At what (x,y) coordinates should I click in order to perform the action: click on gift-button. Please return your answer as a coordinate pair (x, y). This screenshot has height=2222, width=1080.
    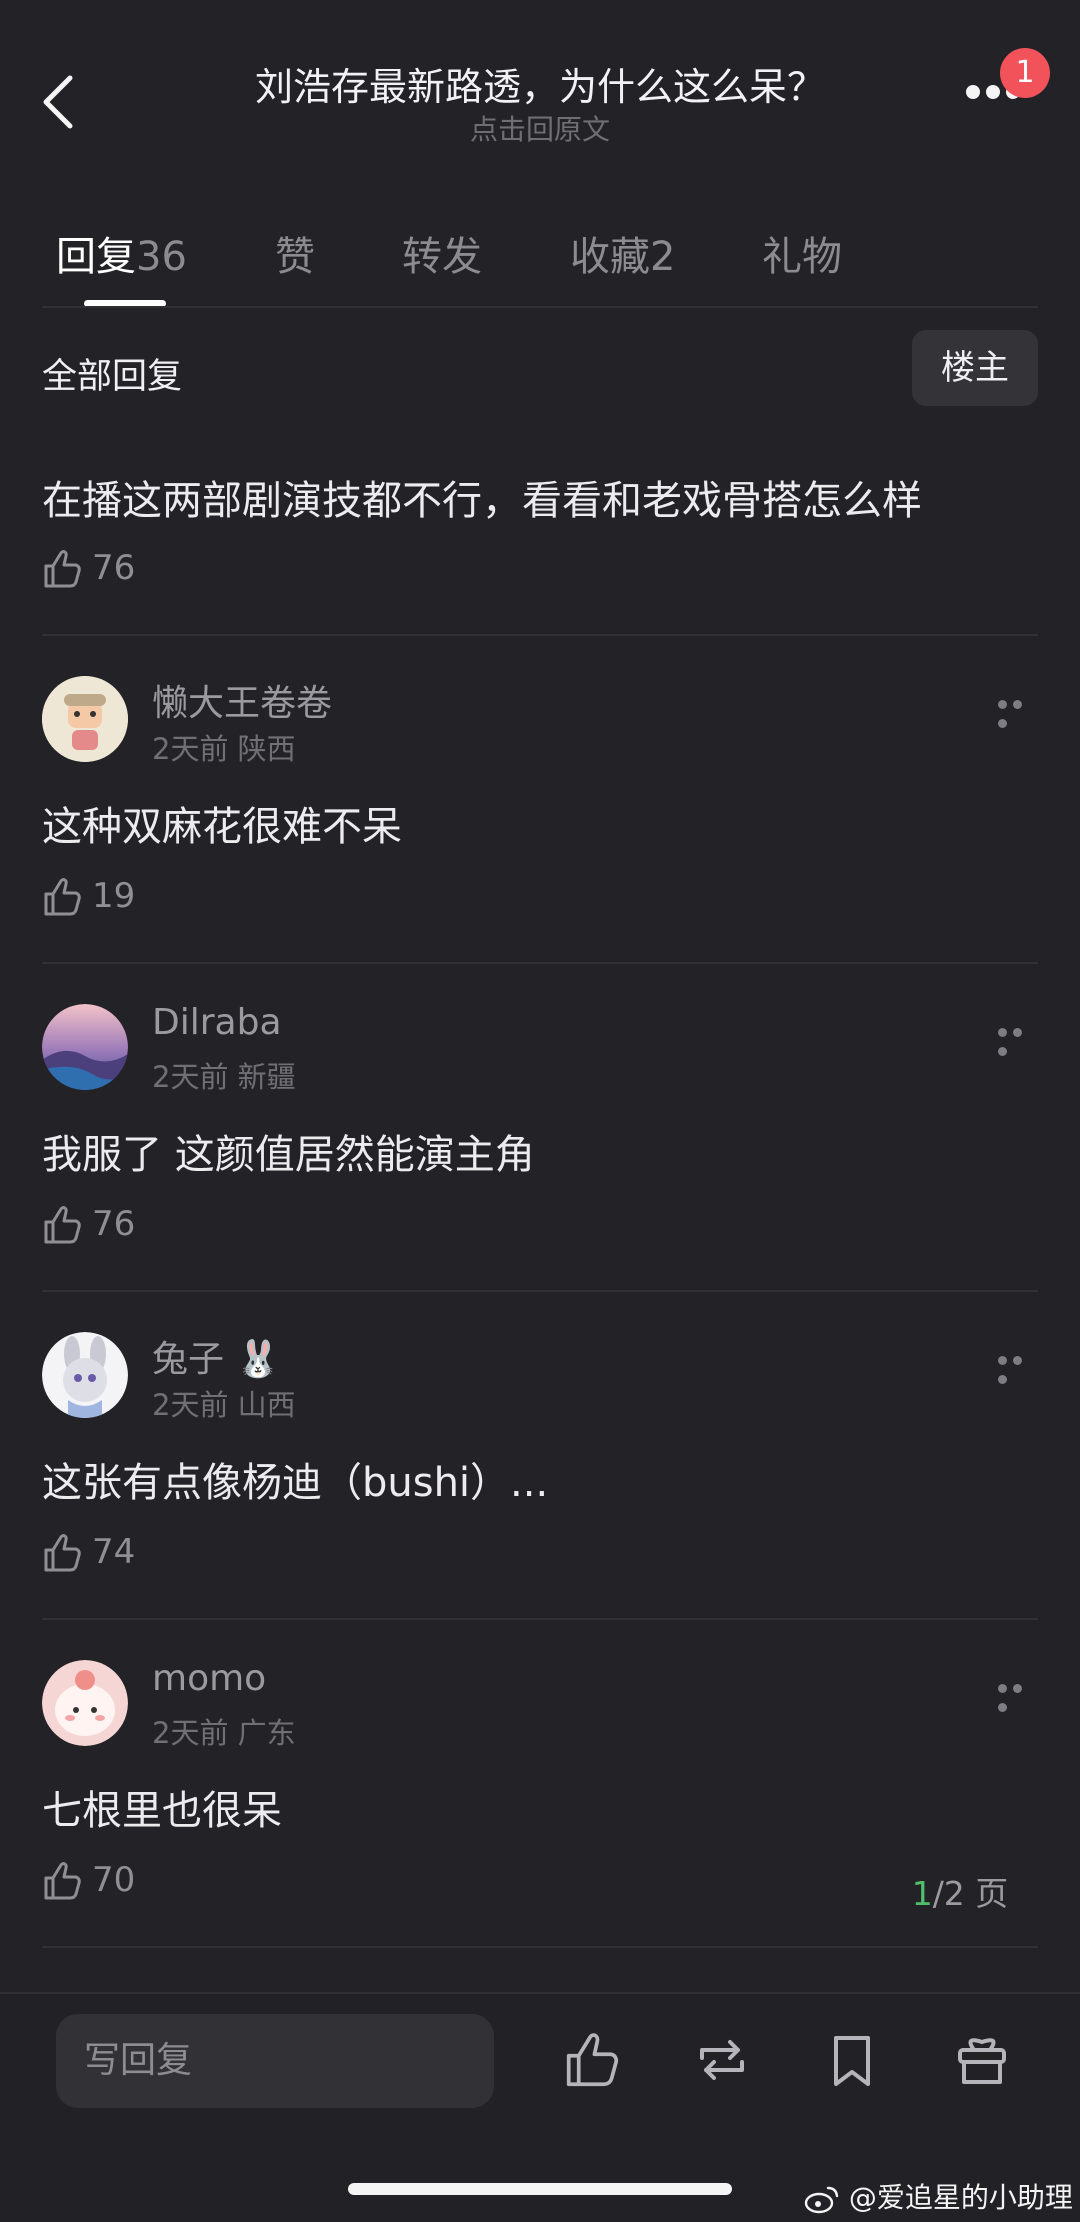
    Looking at the image, I should click on (982, 2060).